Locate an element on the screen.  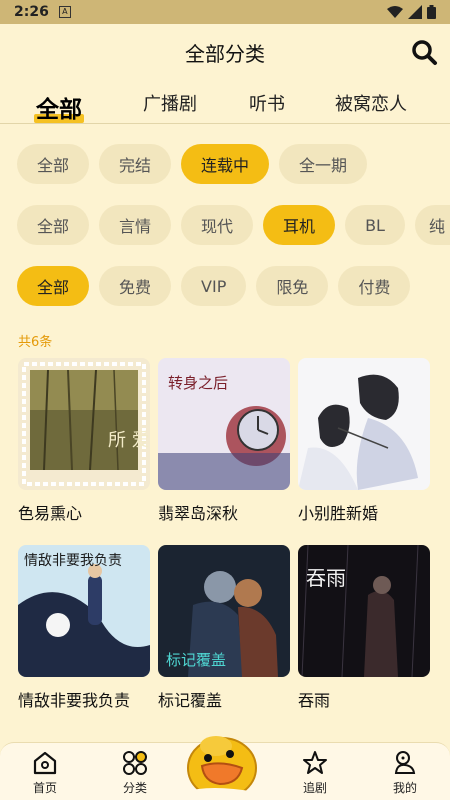
status-filter-row: 全部 完结 连载中 全一期 is located at coordinates (192, 165).